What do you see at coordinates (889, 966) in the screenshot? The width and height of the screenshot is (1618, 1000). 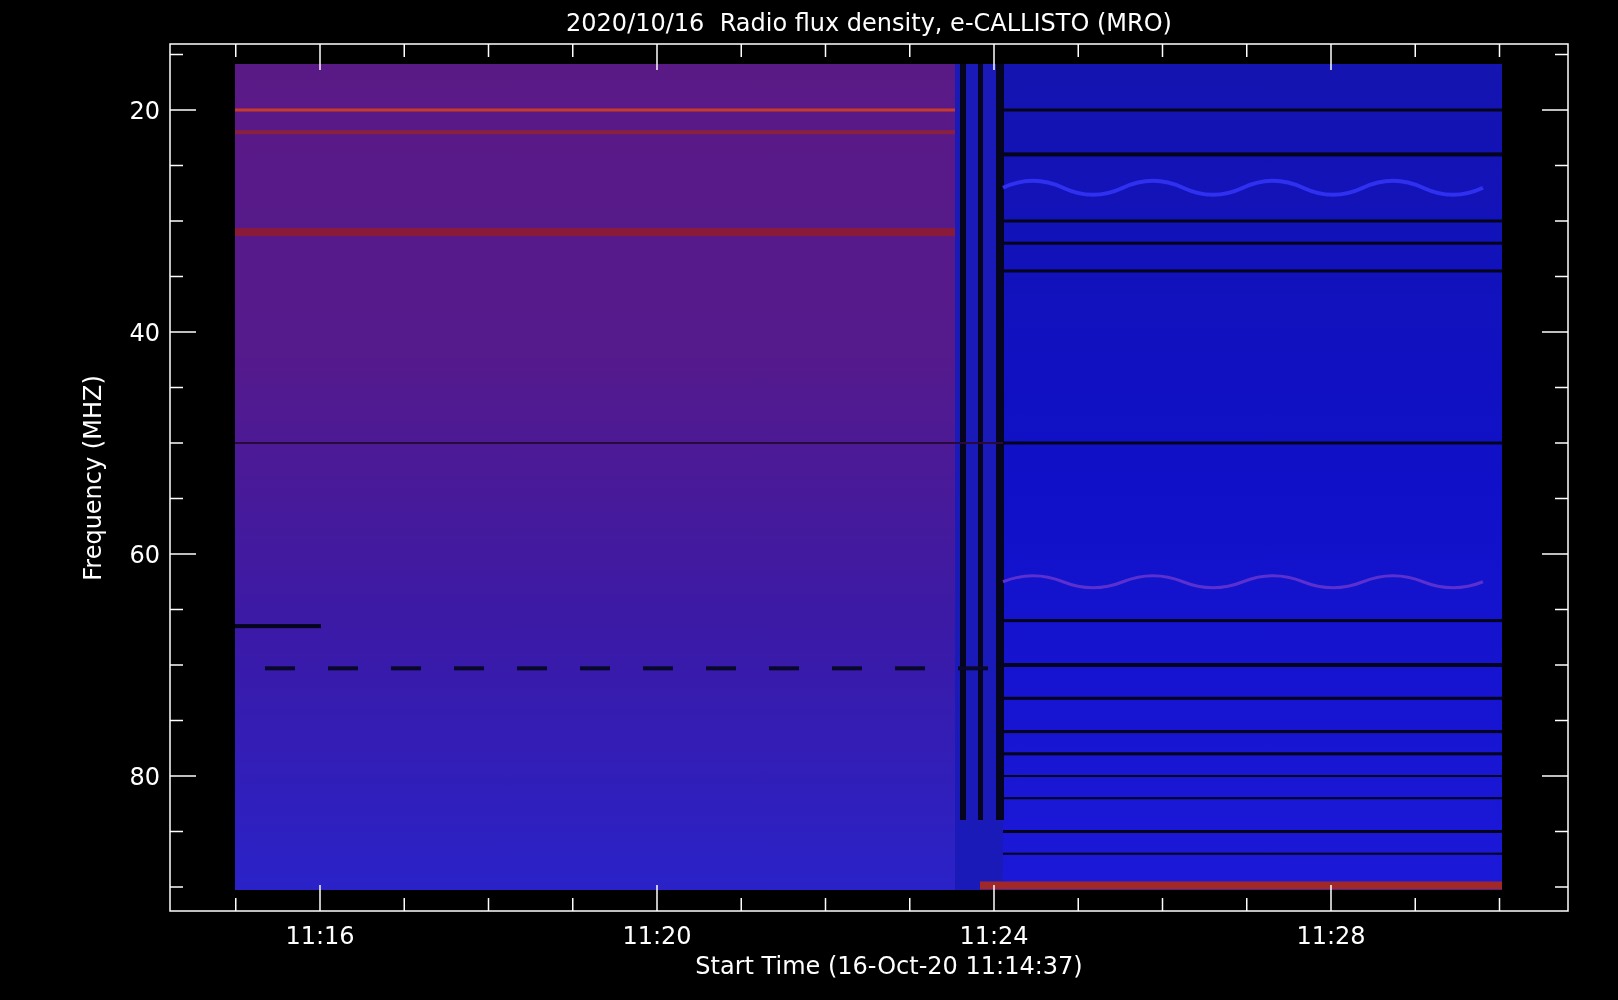 I see `axis-label: Start Time (16-Oct-20 11:14:37)` at bounding box center [889, 966].